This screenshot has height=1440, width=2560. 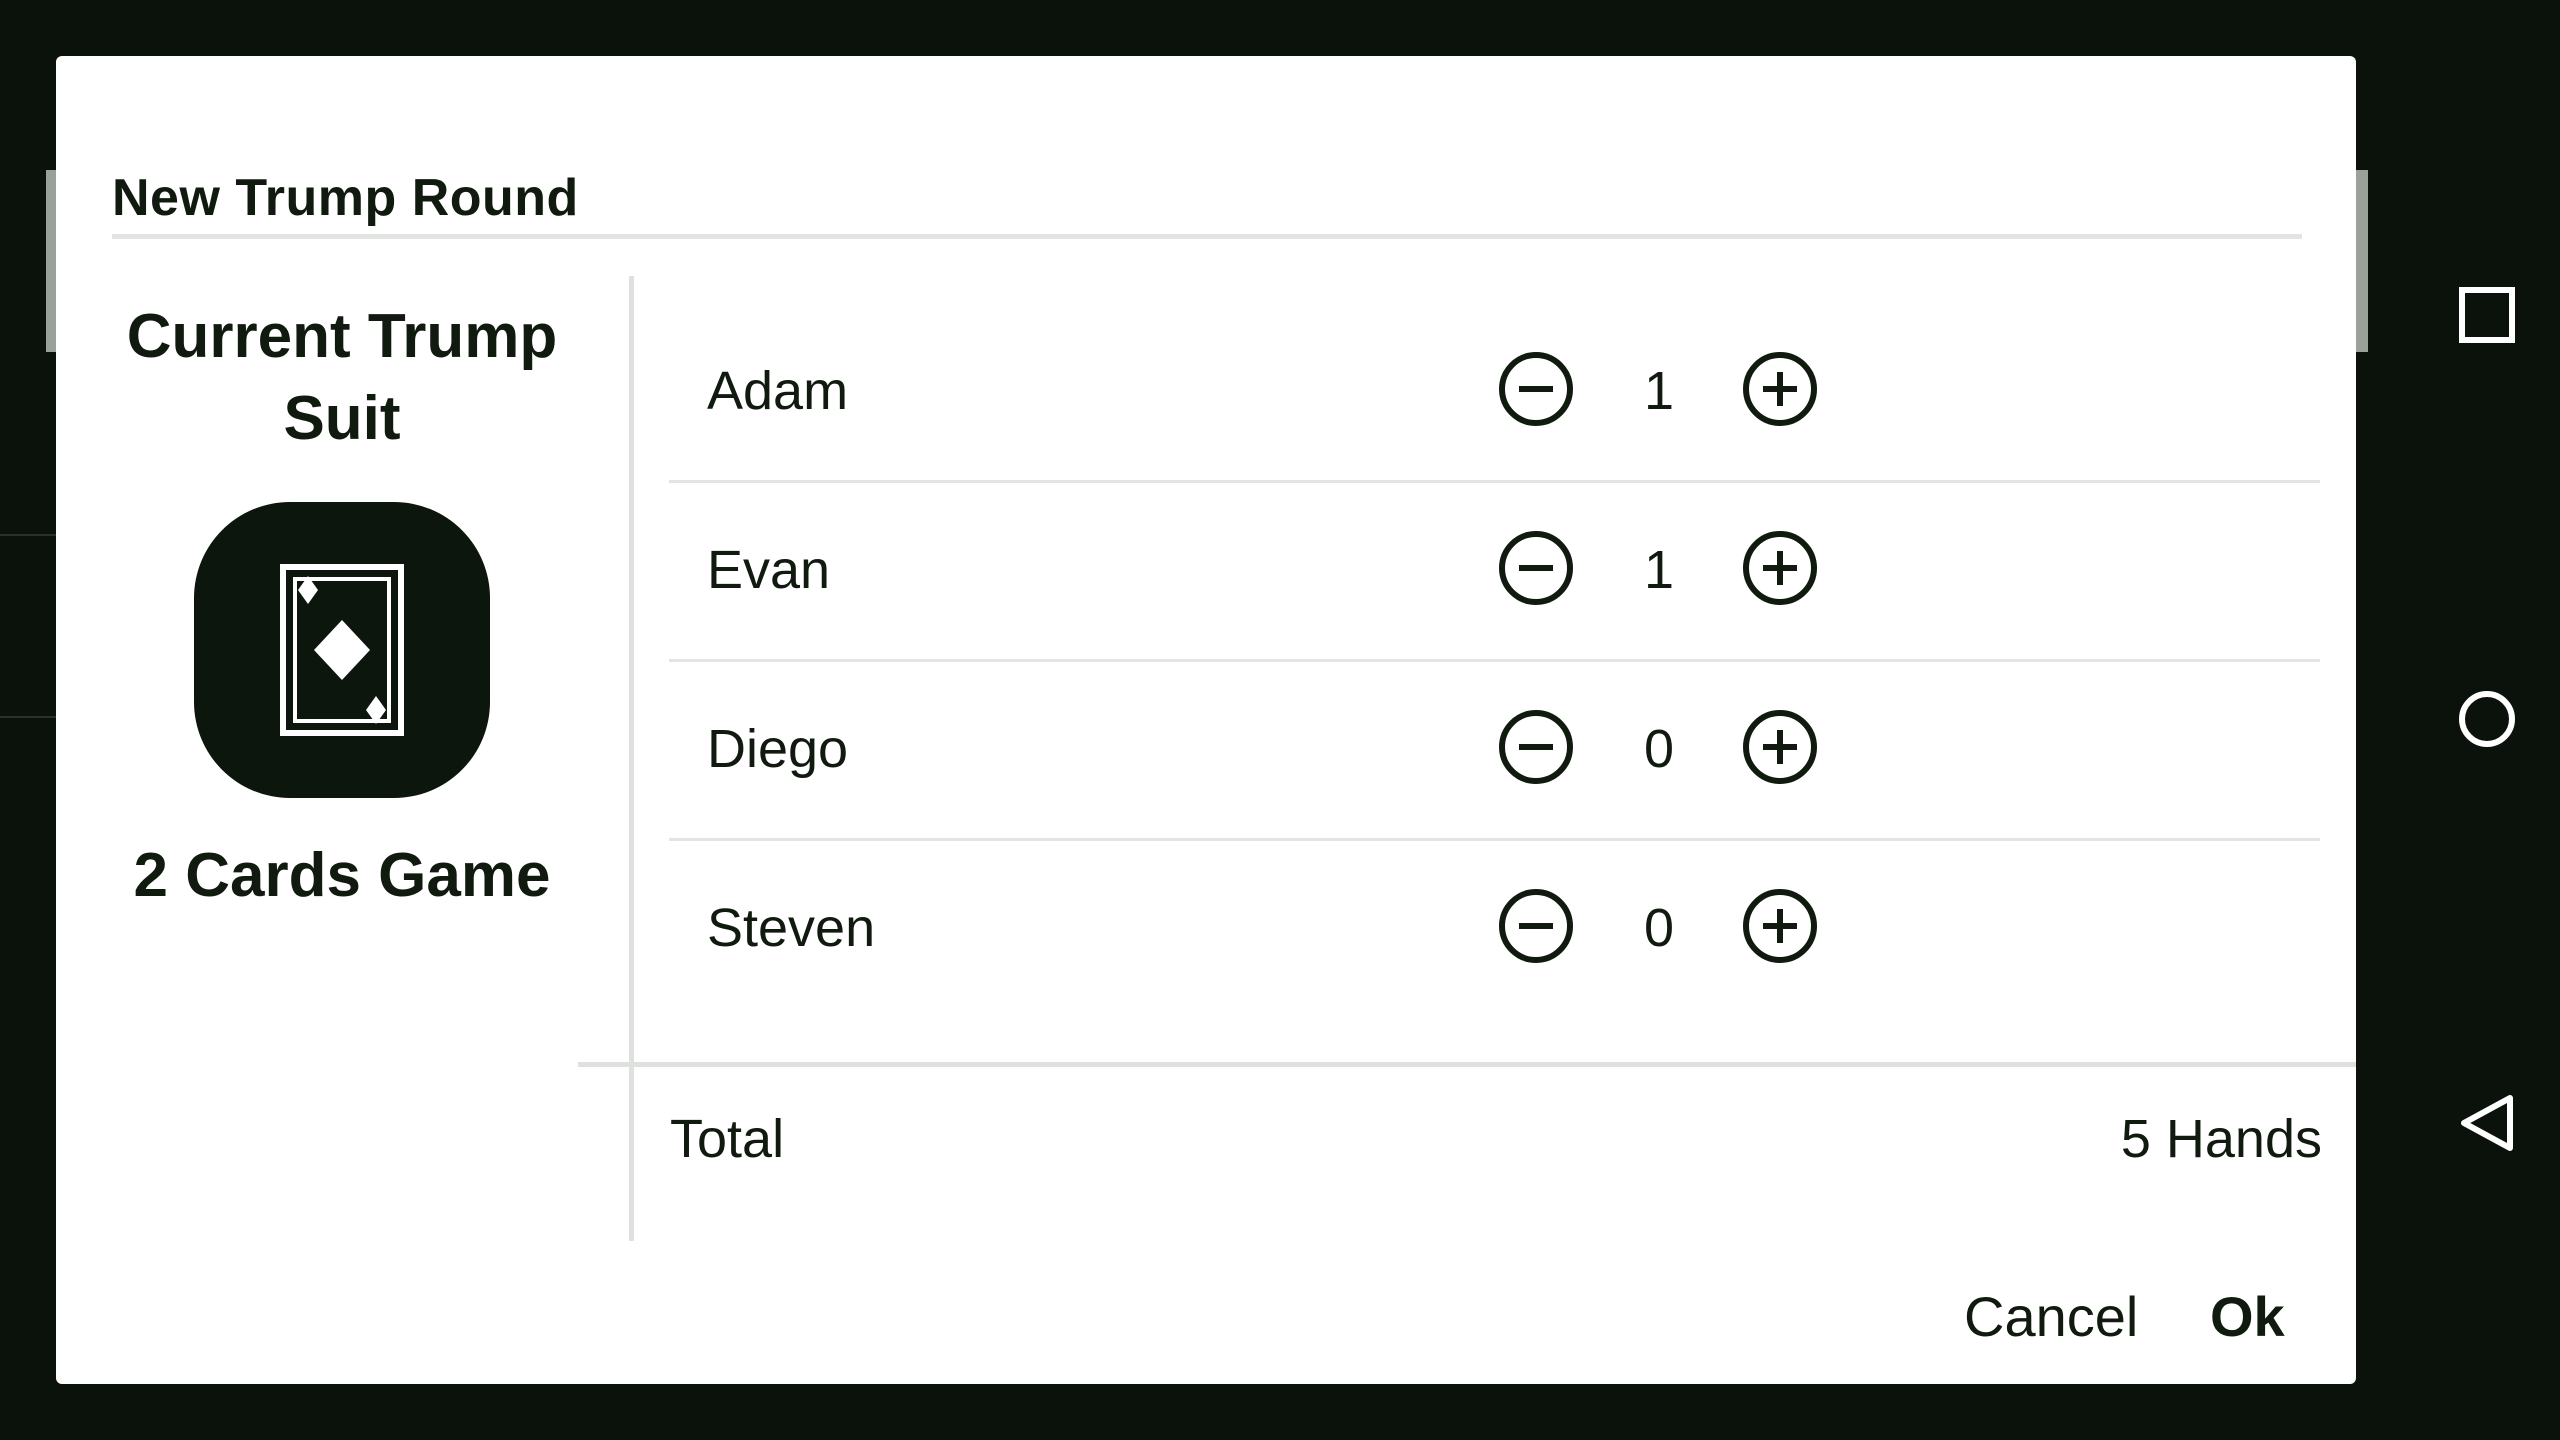 What do you see at coordinates (2247, 1316) in the screenshot?
I see `ok-button: Ok` at bounding box center [2247, 1316].